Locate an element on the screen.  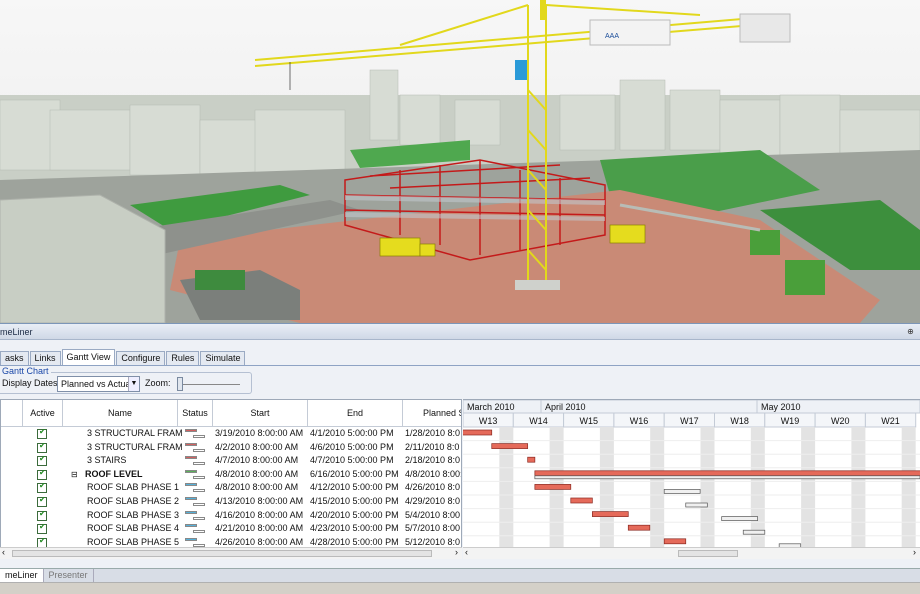
column-header-end: End is located at coordinates (355, 413).